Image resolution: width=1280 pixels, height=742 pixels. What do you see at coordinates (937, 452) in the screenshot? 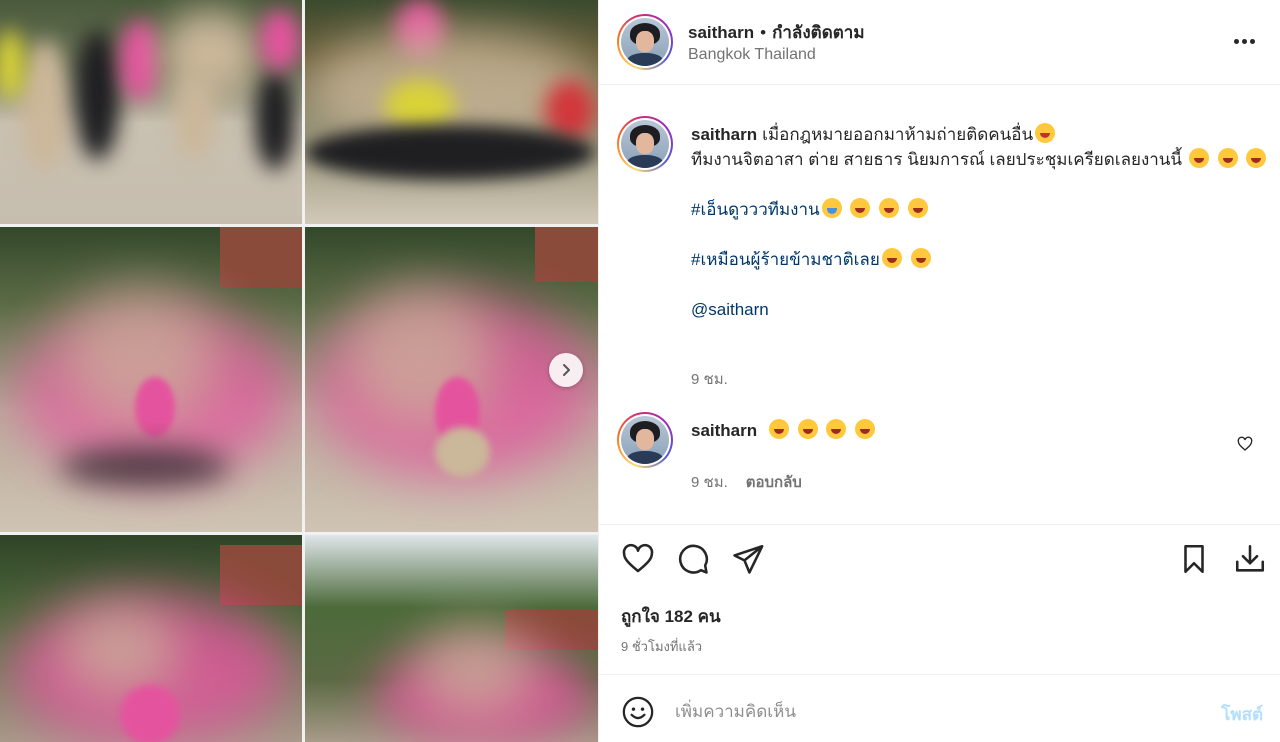
I see `comment-item: saitharn 9 ชม. ตอบกลับ` at bounding box center [937, 452].